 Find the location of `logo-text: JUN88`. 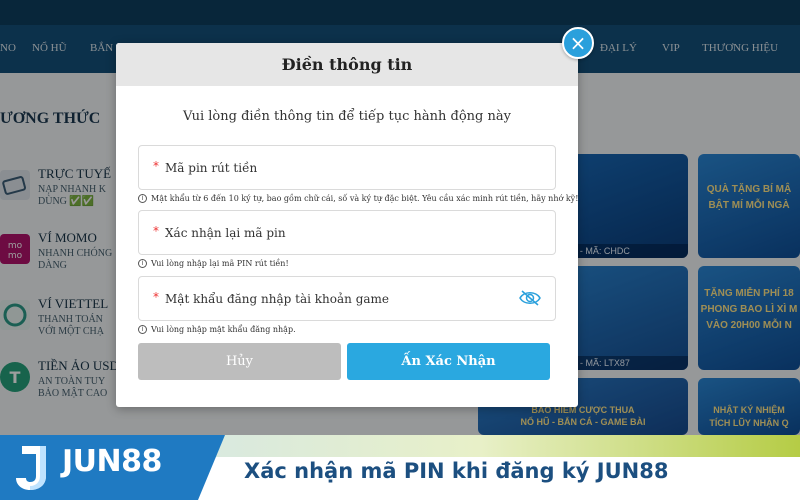

logo-text: JUN88 is located at coordinates (112, 461).